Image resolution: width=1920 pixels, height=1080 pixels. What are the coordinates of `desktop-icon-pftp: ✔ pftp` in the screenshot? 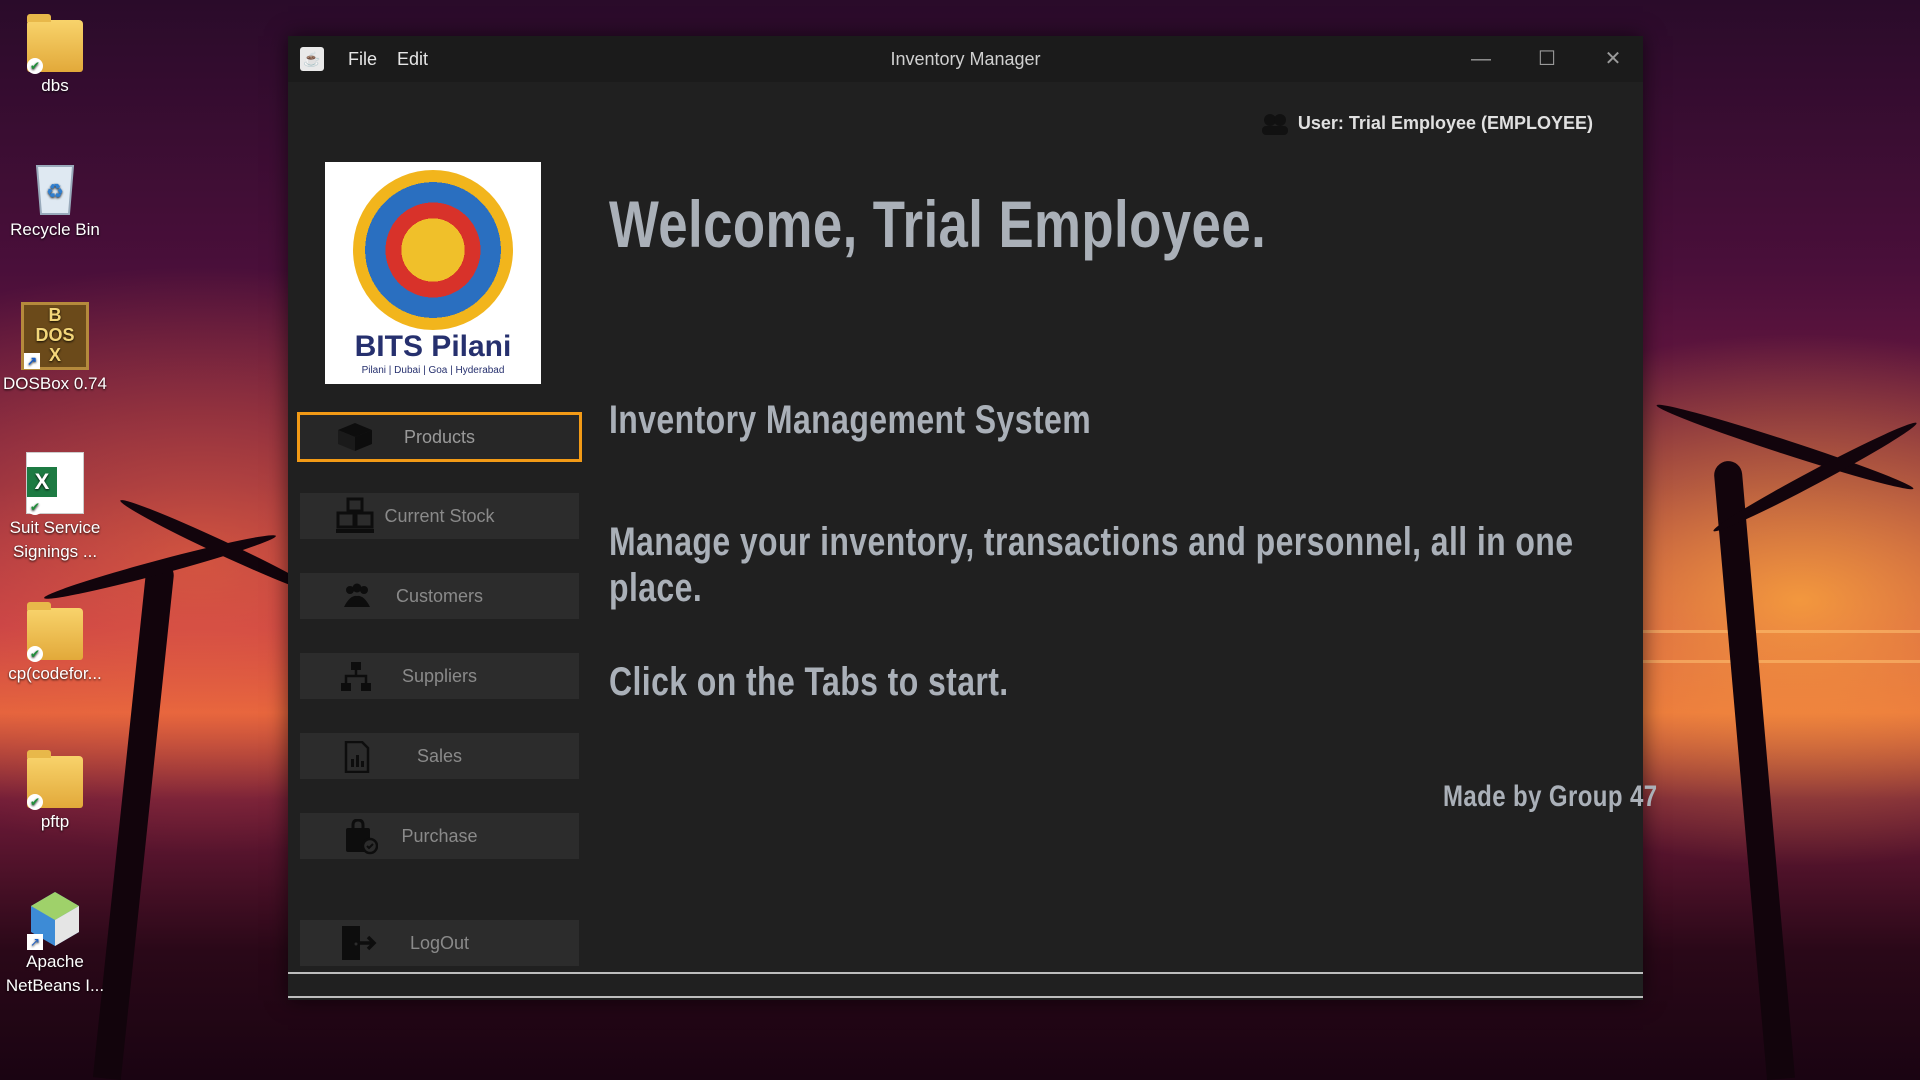 It's located at (55, 791).